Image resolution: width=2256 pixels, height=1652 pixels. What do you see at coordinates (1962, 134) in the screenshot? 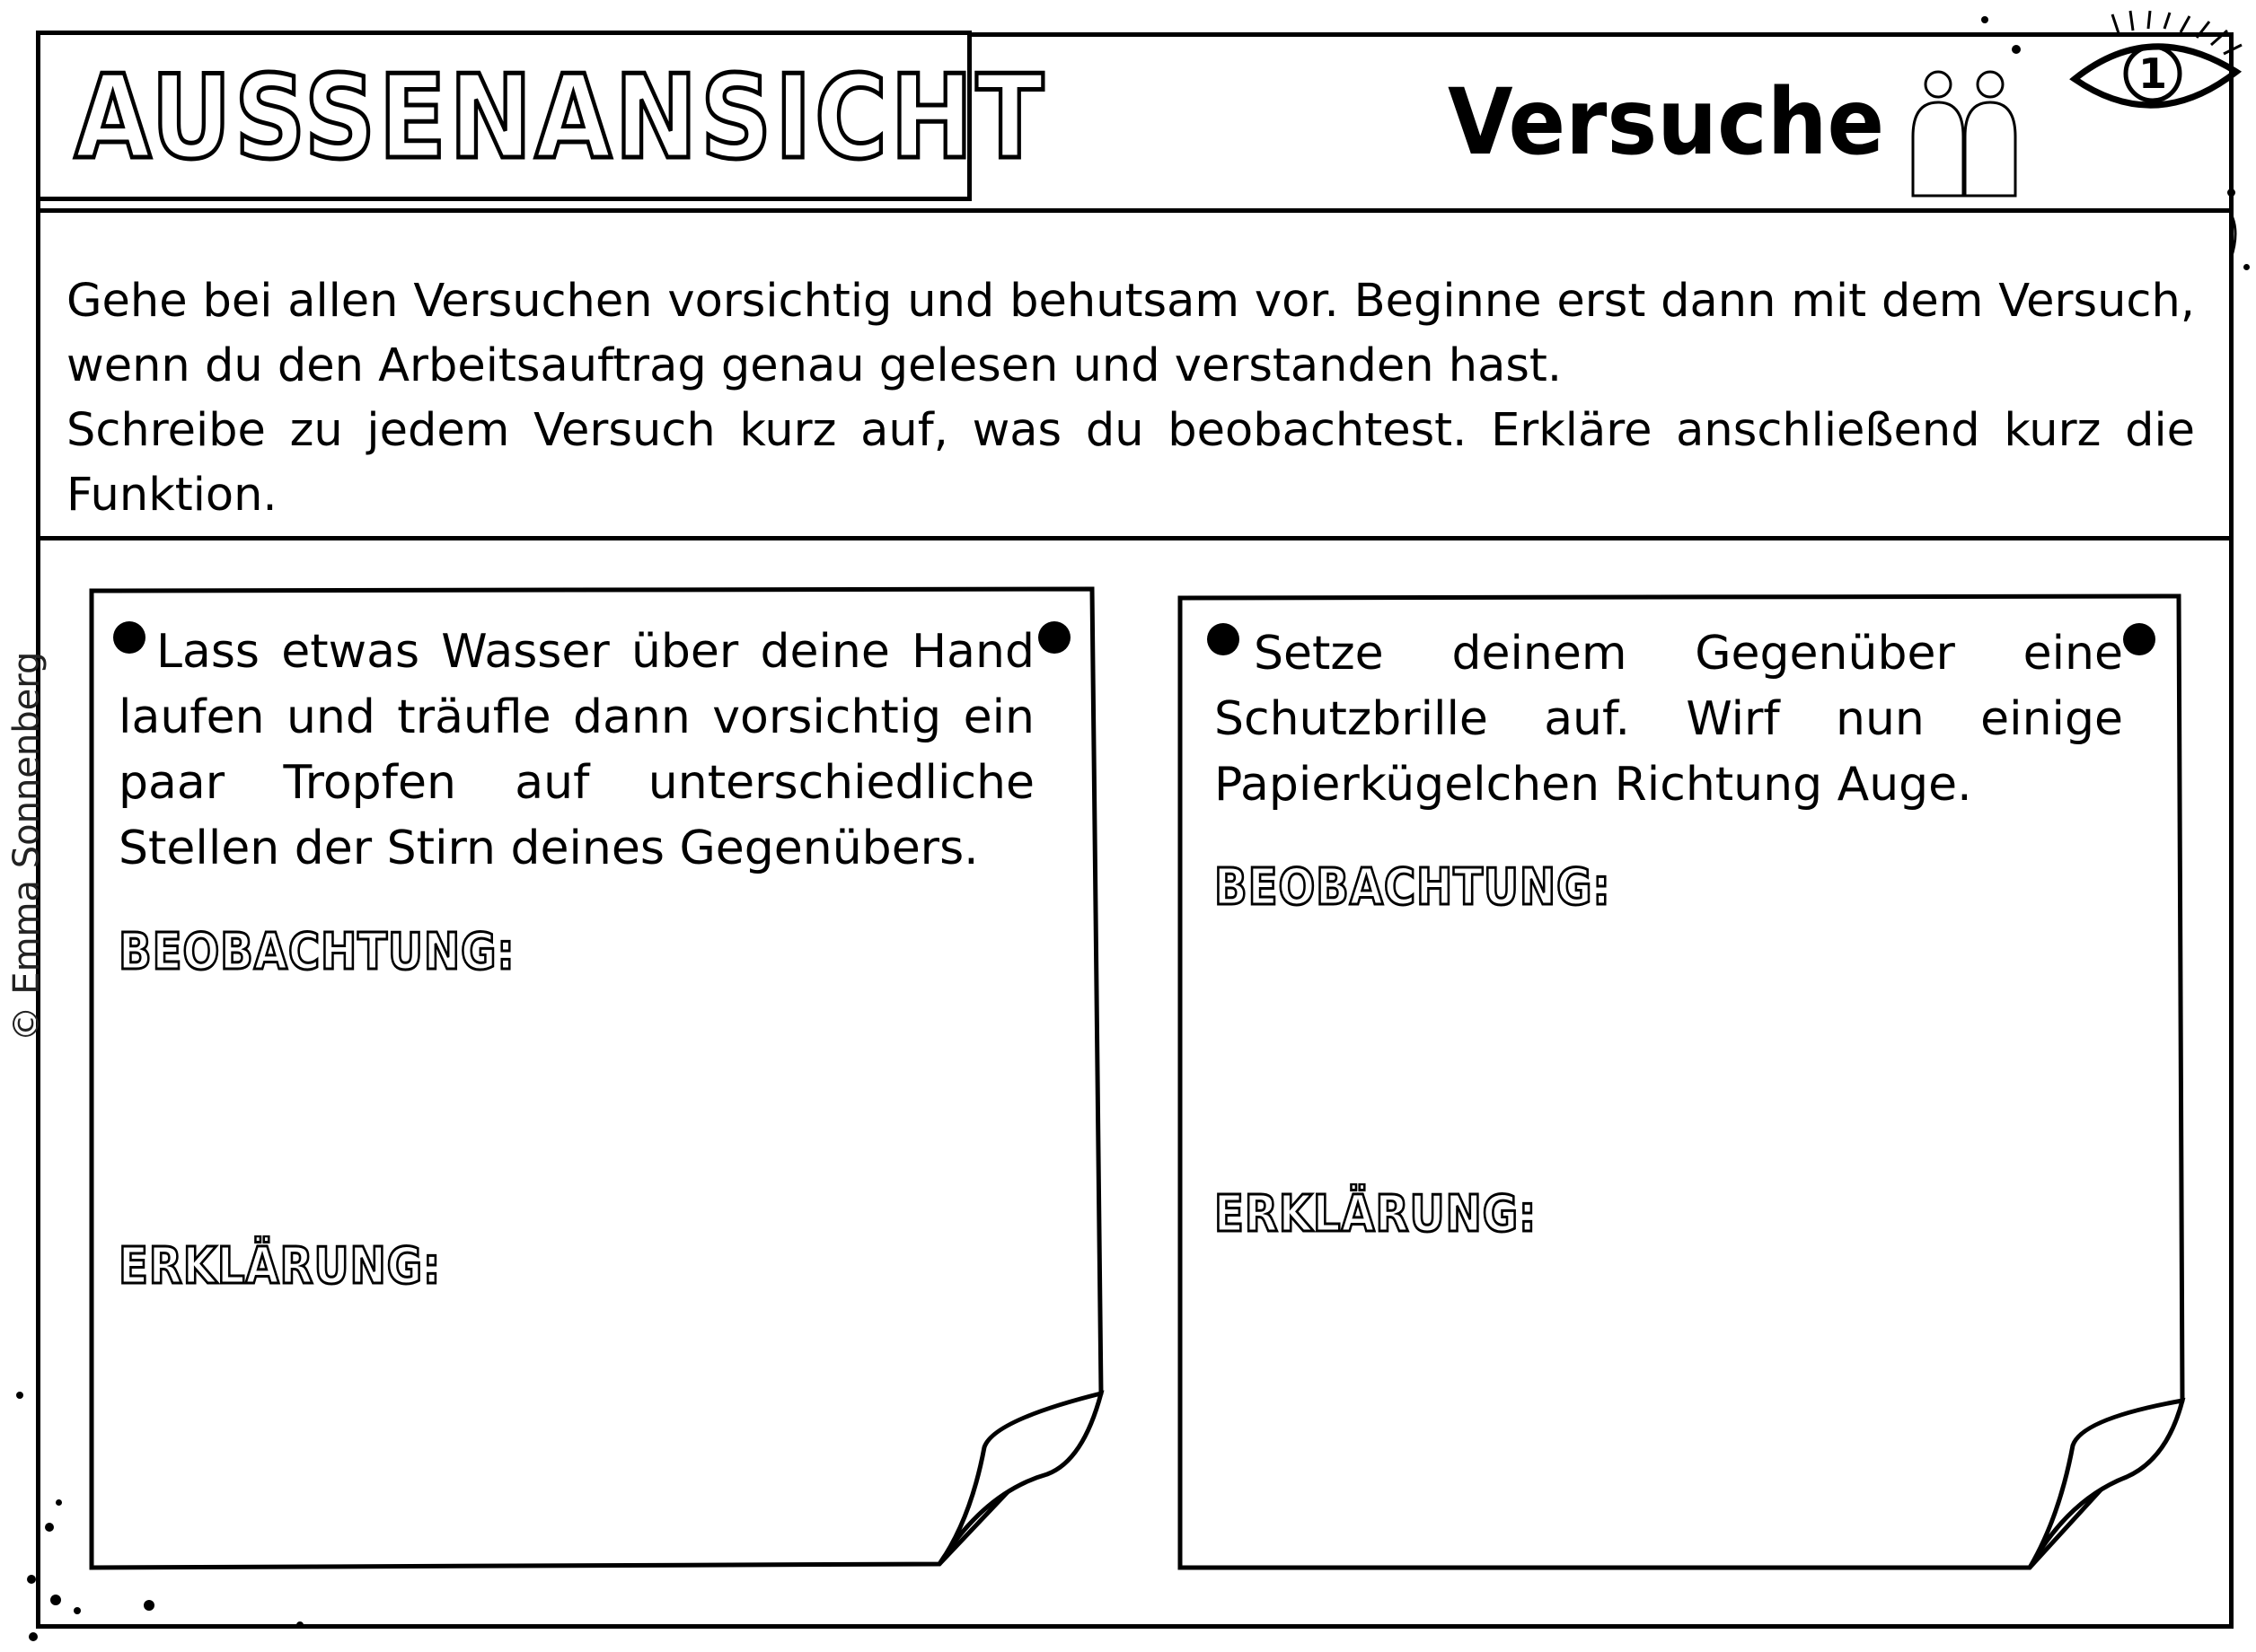
I see `two-people-icon` at bounding box center [1962, 134].